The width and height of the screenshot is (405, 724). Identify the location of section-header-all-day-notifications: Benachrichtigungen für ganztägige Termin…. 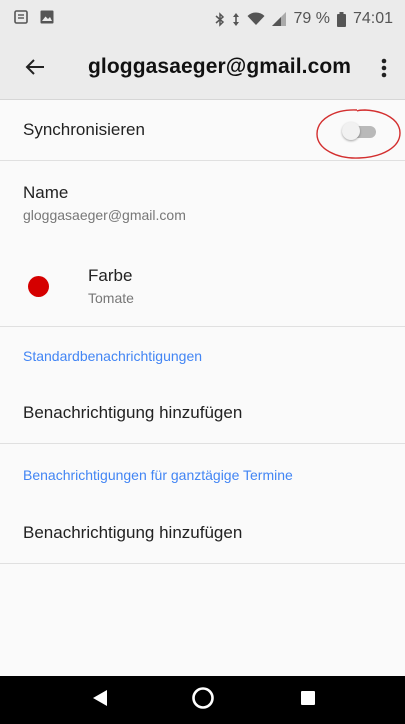
(158, 475).